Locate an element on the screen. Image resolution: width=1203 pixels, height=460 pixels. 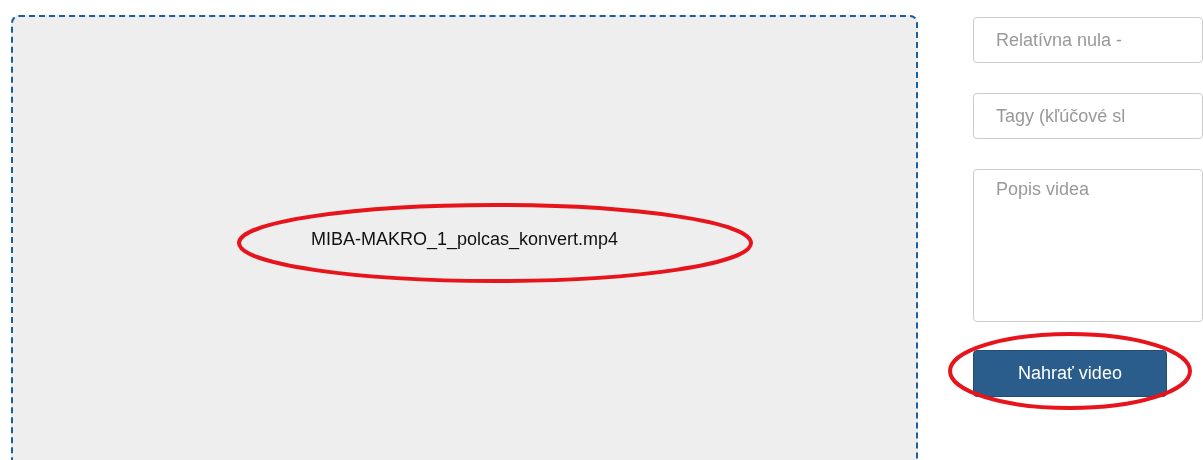
file-name: MIBA-MAKRO_1_polcas_konvert.mp4 is located at coordinates (464, 240).